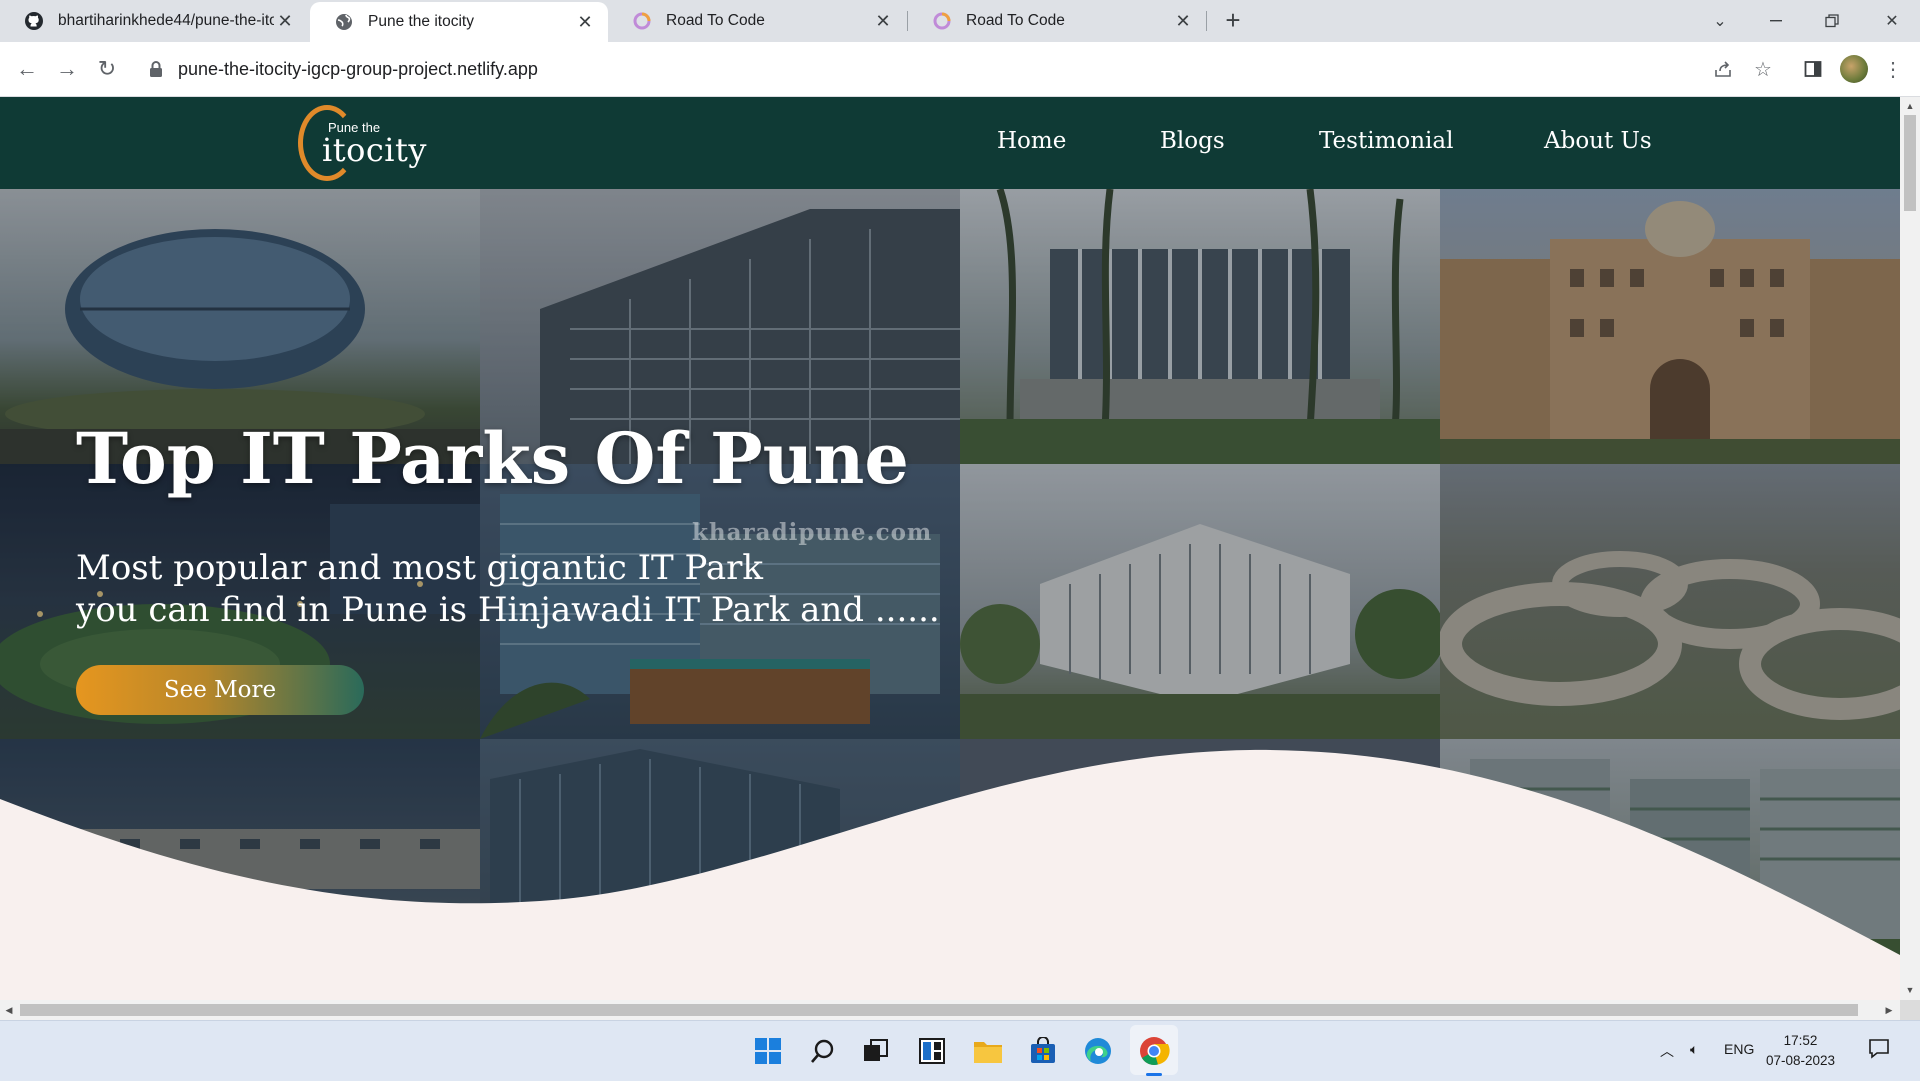 Image resolution: width=1920 pixels, height=1081 pixels. What do you see at coordinates (1098, 1051) in the screenshot?
I see `edge-icon` at bounding box center [1098, 1051].